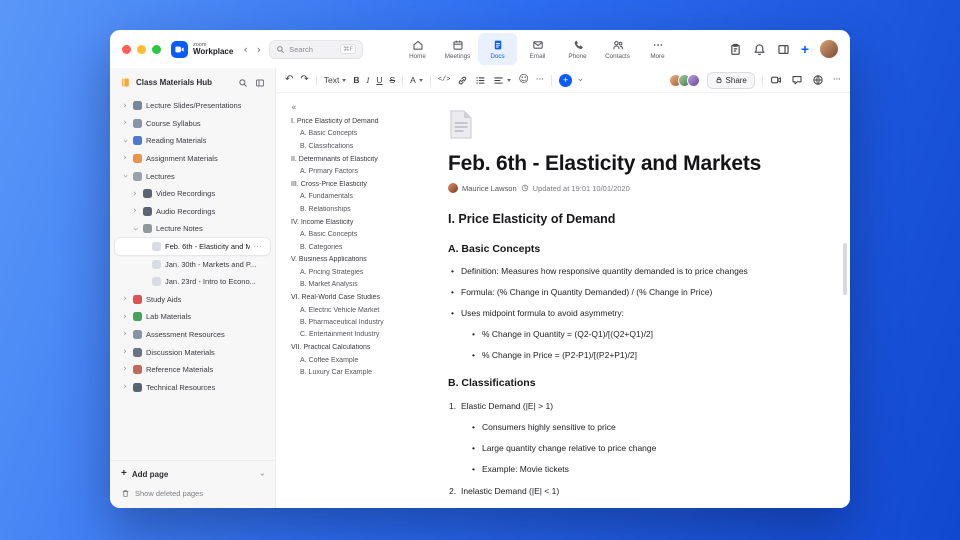  I want to click on bold-button: B, so click(356, 80).